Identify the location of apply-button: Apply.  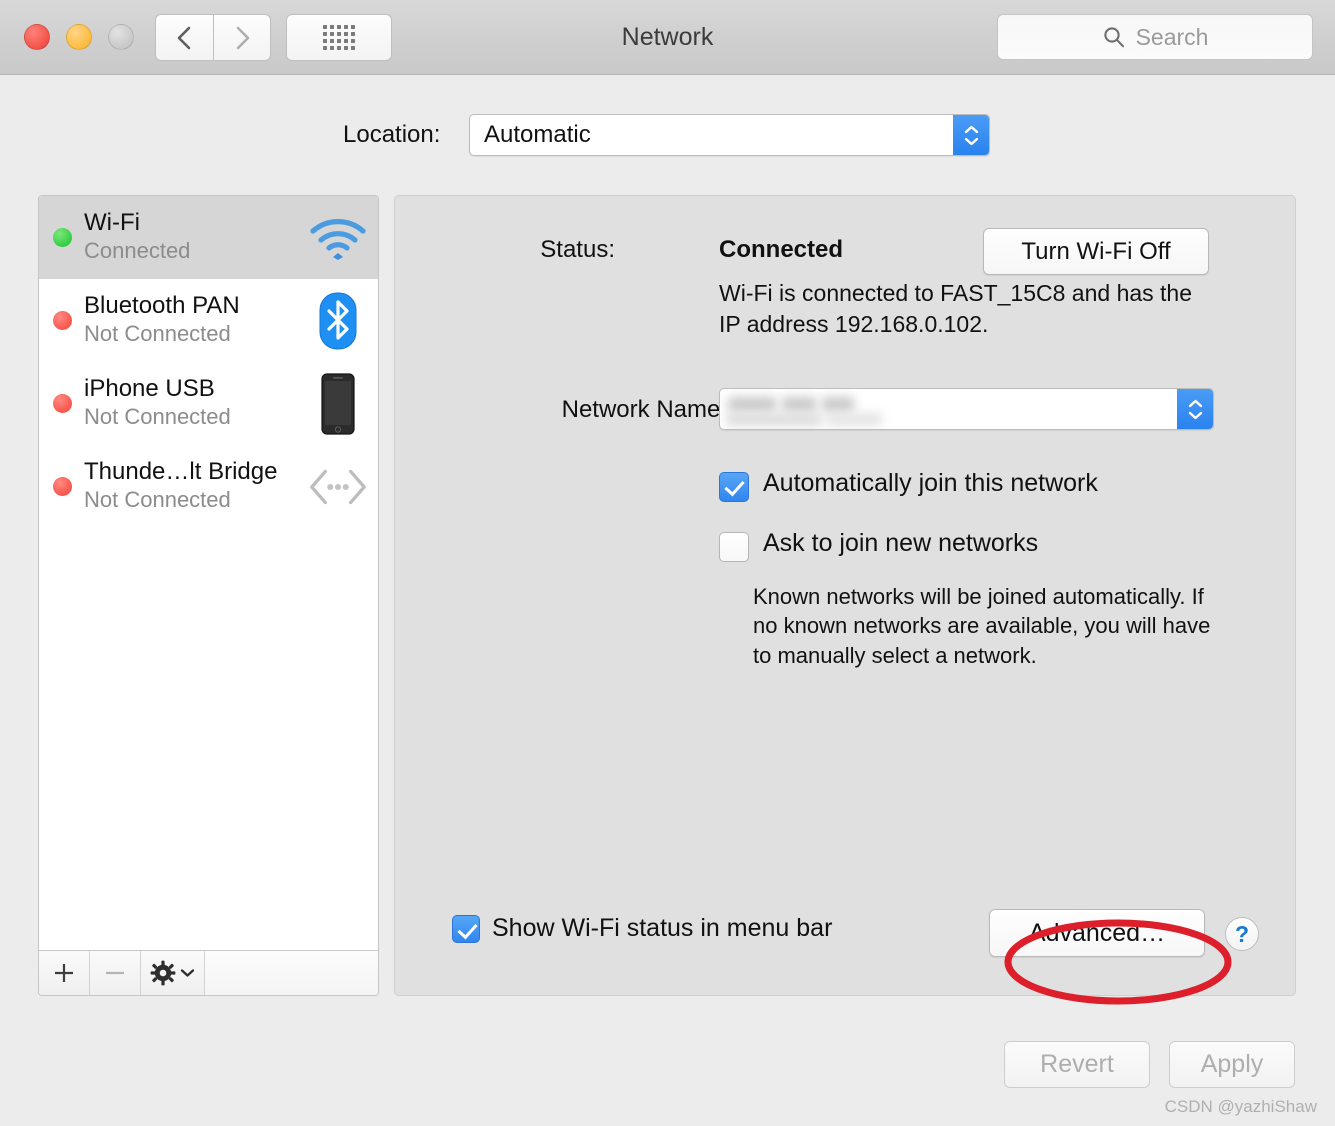
(1232, 1064).